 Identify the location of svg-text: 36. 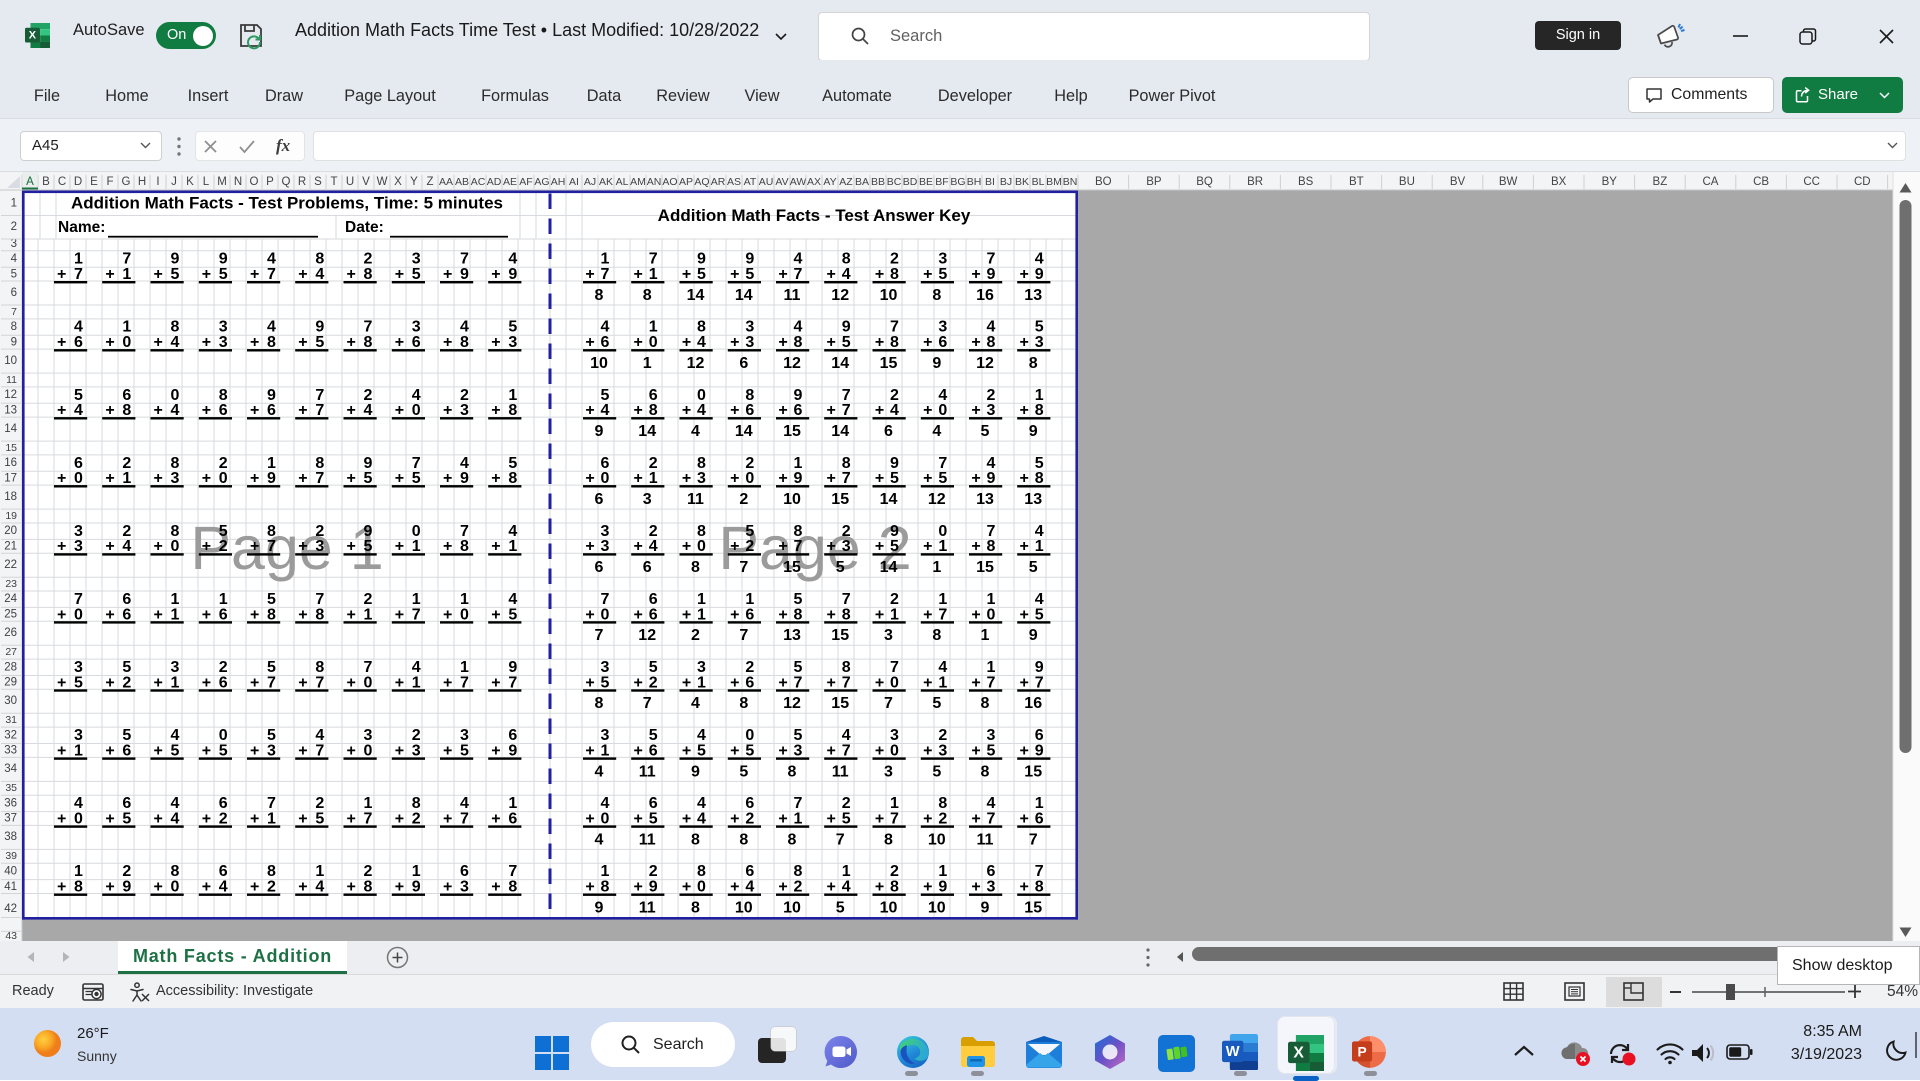
(10, 803).